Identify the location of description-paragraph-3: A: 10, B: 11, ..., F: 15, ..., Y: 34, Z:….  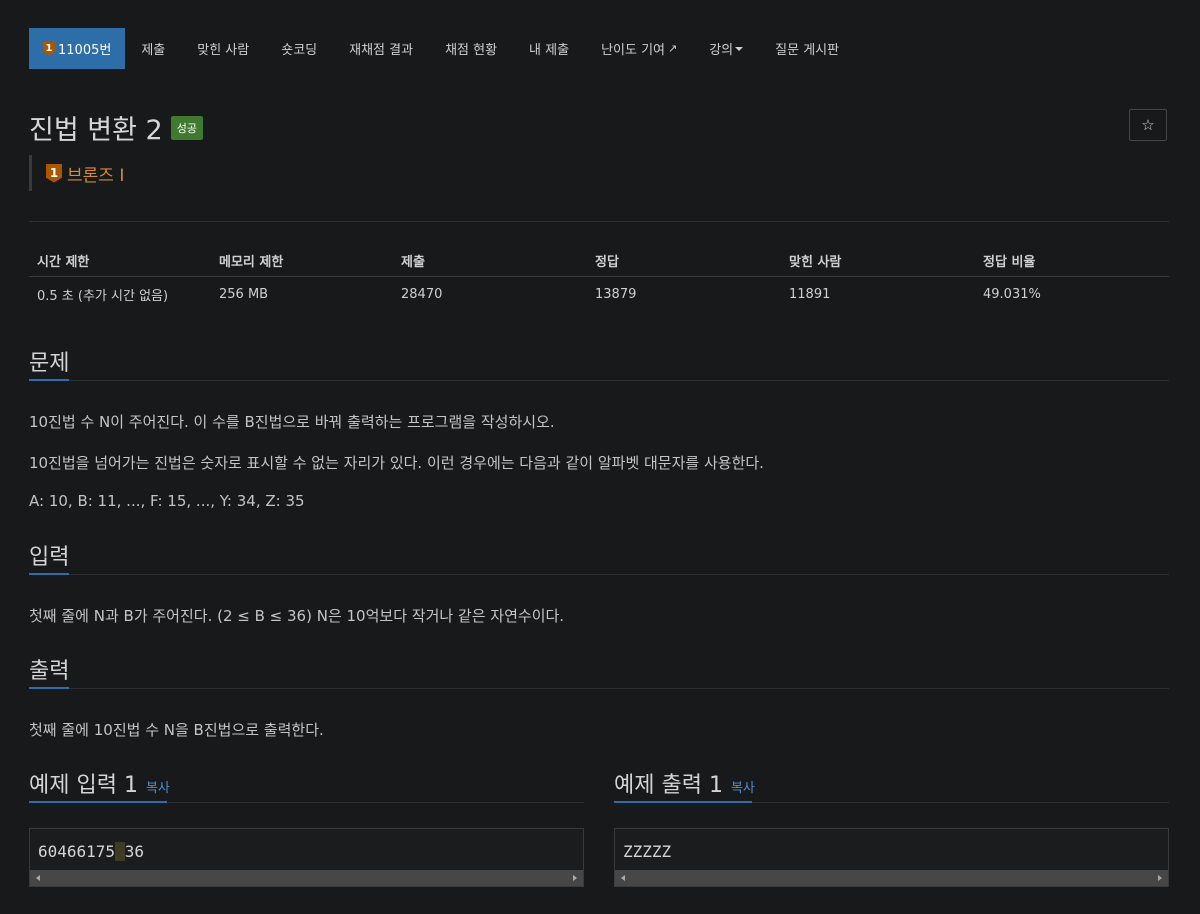
(167, 501).